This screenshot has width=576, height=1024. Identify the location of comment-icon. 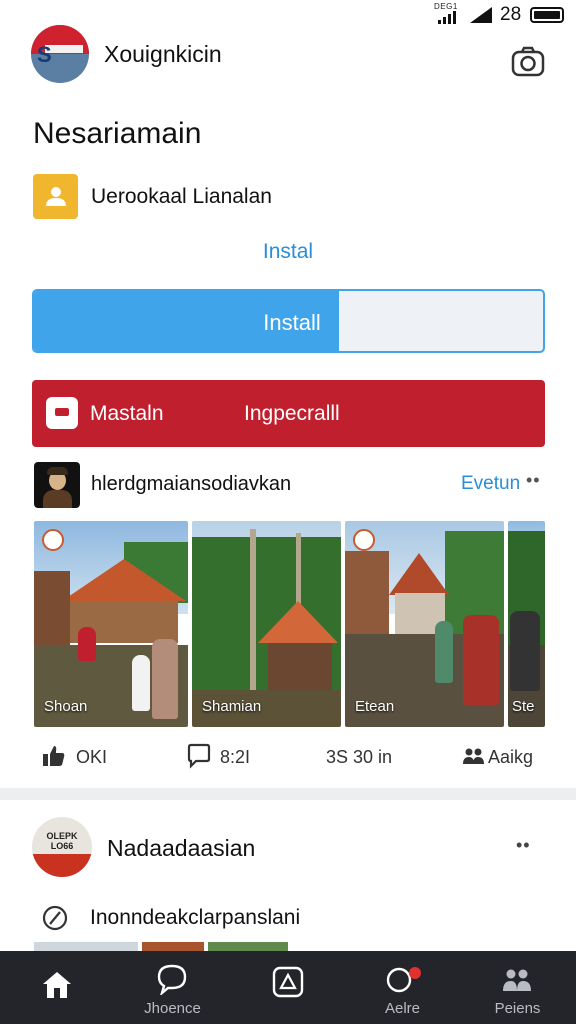
(199, 756).